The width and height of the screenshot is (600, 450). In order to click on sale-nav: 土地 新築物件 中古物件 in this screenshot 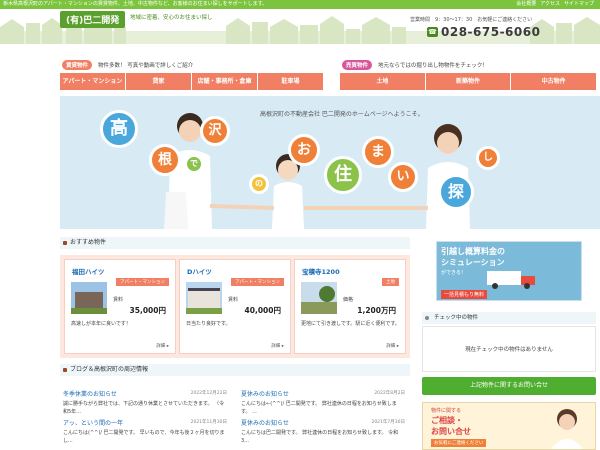, I will do `click(468, 81)`.